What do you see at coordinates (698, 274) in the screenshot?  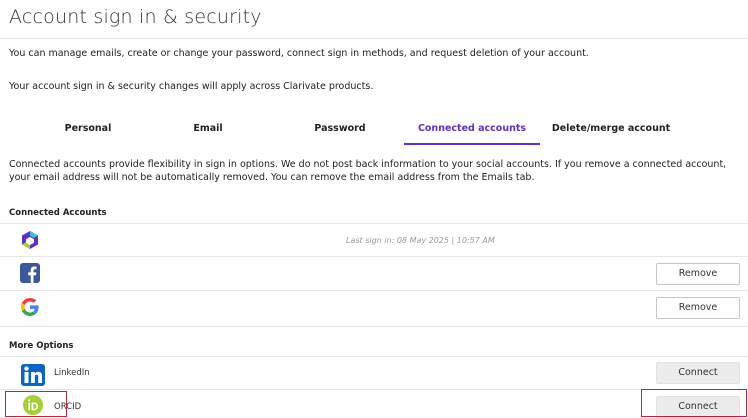 I see `facebook-remove-button: Remove` at bounding box center [698, 274].